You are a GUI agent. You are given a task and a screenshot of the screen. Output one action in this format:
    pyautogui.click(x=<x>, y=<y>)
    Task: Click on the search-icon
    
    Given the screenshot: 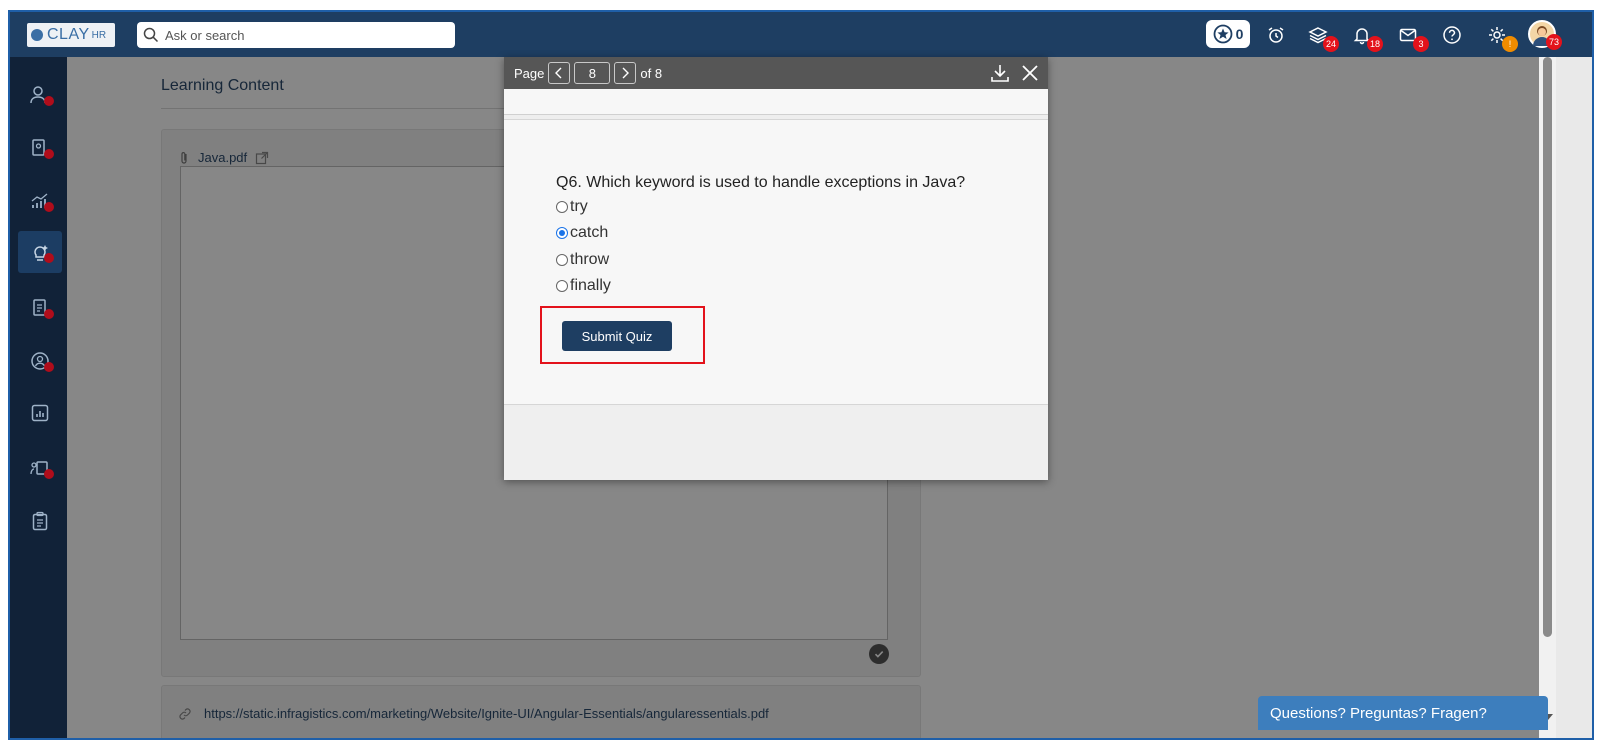 What is the action you would take?
    pyautogui.click(x=151, y=35)
    